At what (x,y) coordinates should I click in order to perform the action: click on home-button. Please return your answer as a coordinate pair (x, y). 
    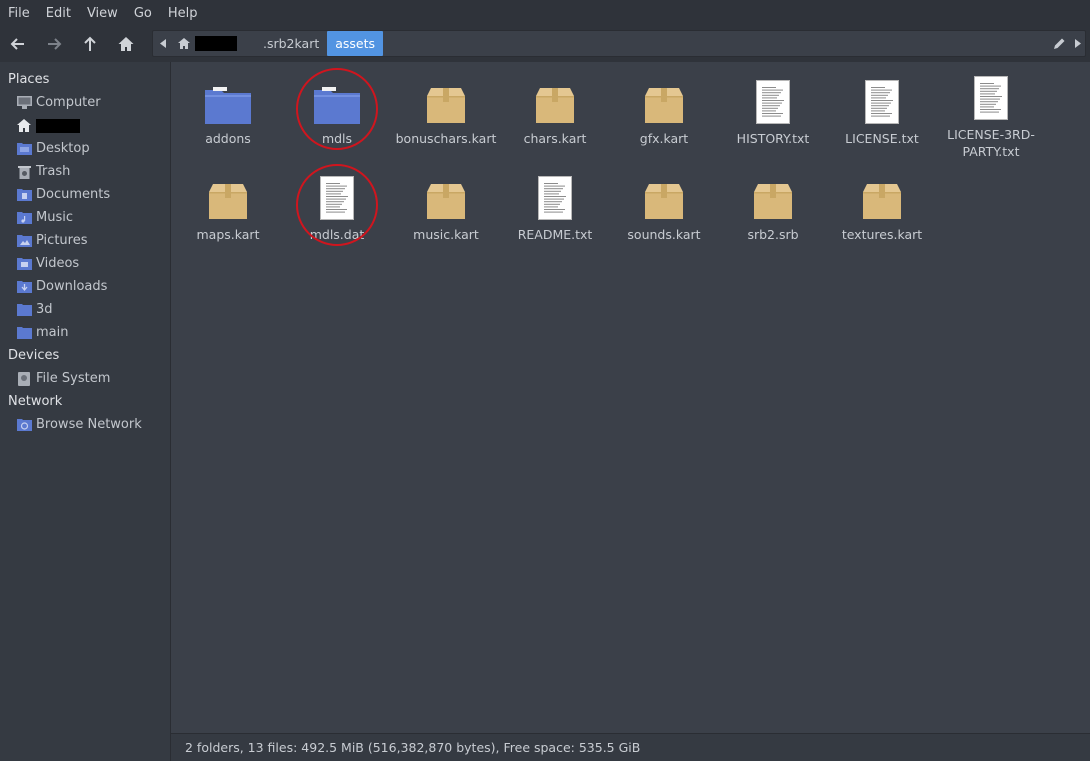
    Looking at the image, I should click on (126, 44).